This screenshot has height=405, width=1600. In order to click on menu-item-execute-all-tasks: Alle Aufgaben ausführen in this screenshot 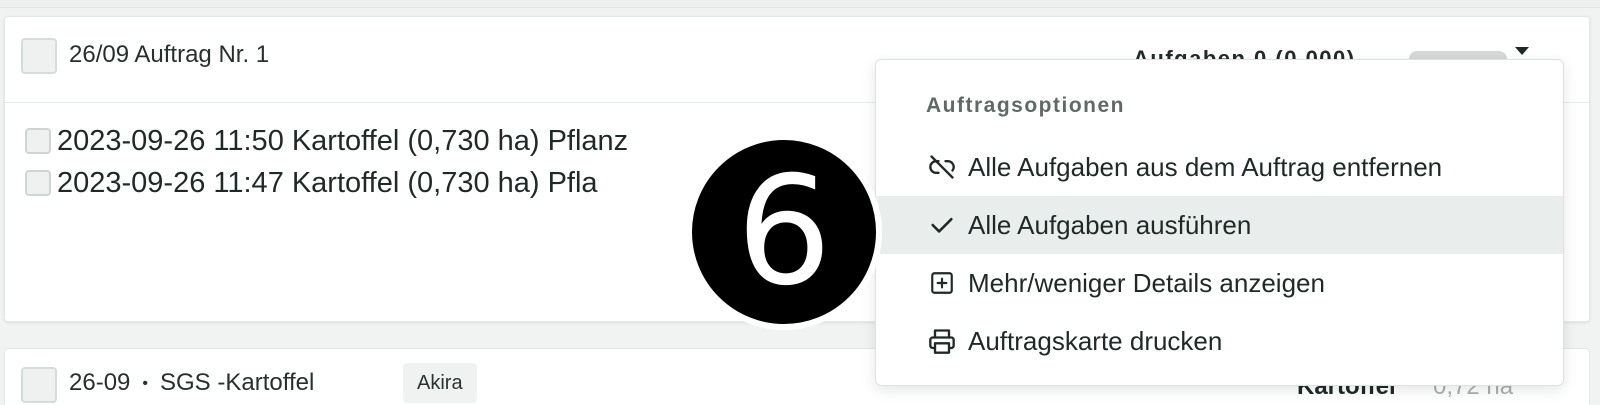, I will do `click(1219, 225)`.